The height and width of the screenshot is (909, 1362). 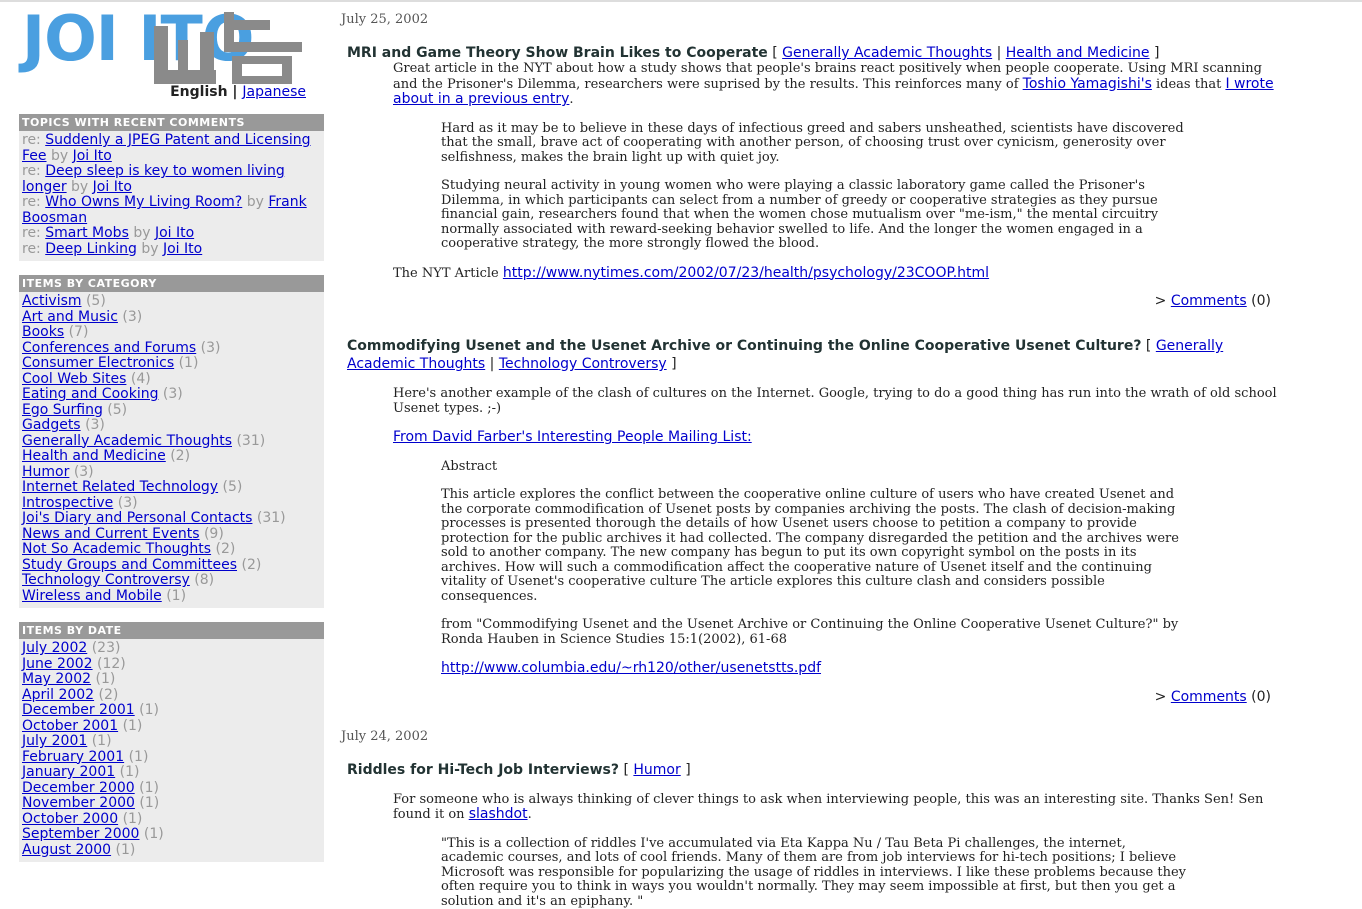 I want to click on category-link: Health and Medicine, so click(x=94, y=456).